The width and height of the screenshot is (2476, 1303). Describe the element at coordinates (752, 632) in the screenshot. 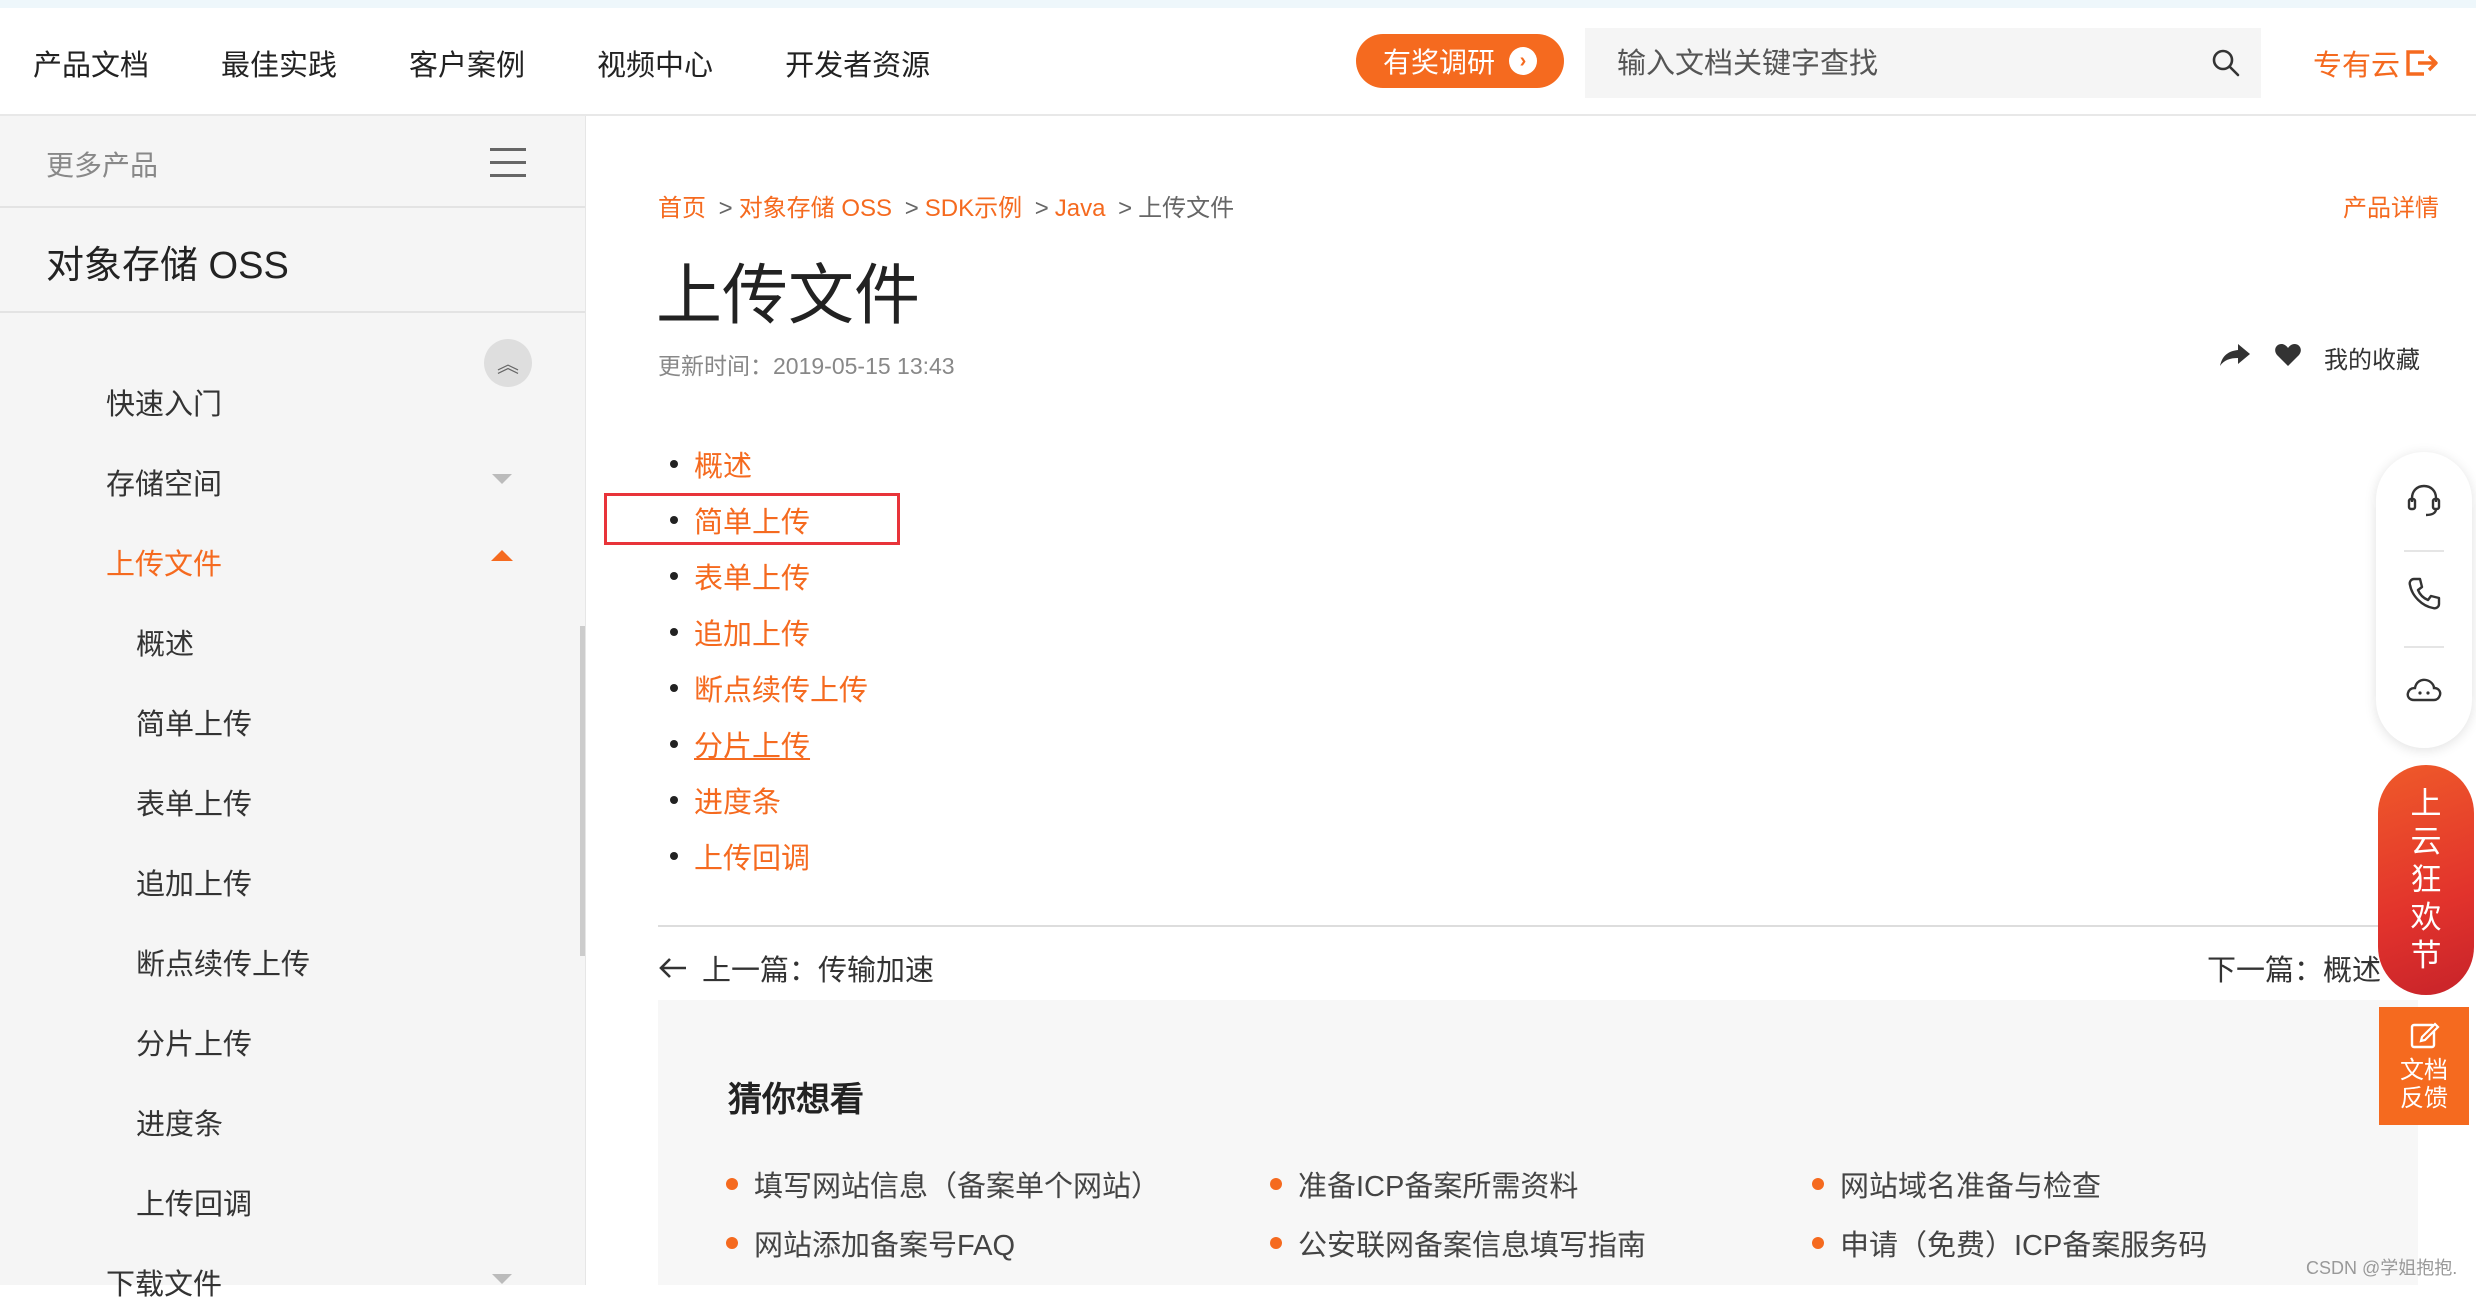

I see `toc-link-append-upload: 追加上传` at that location.